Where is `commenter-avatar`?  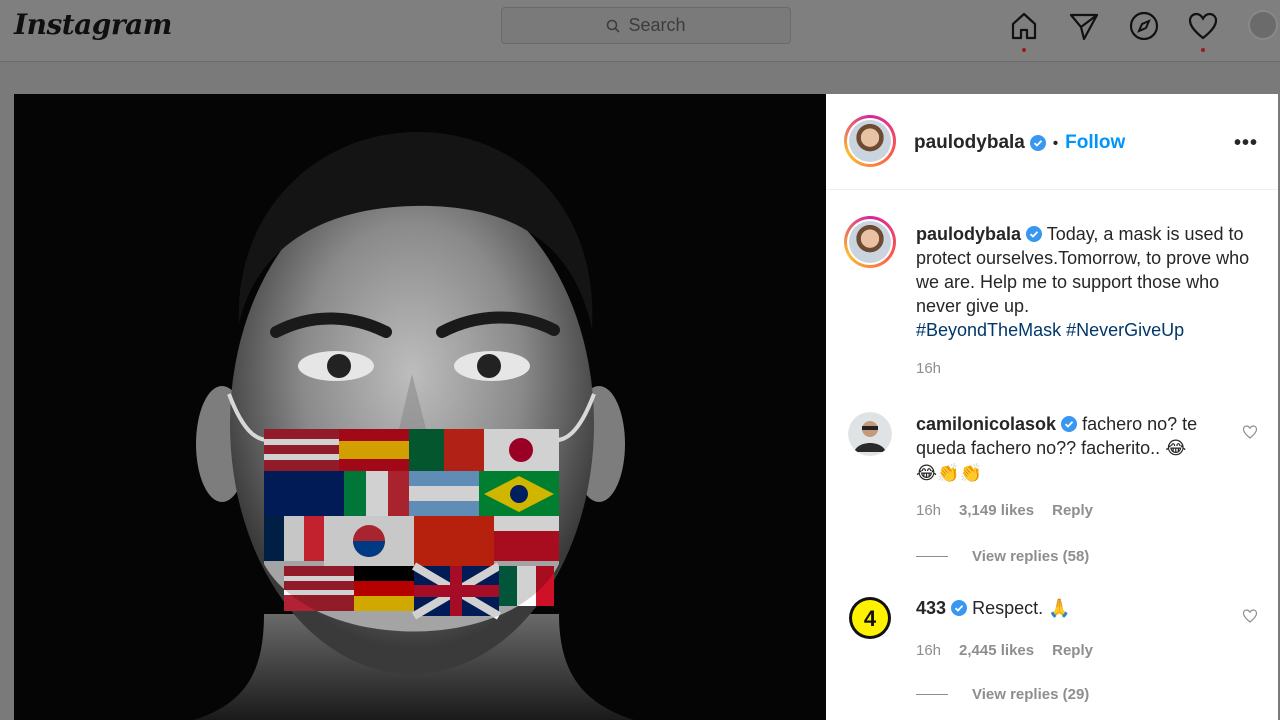 commenter-avatar is located at coordinates (870, 434).